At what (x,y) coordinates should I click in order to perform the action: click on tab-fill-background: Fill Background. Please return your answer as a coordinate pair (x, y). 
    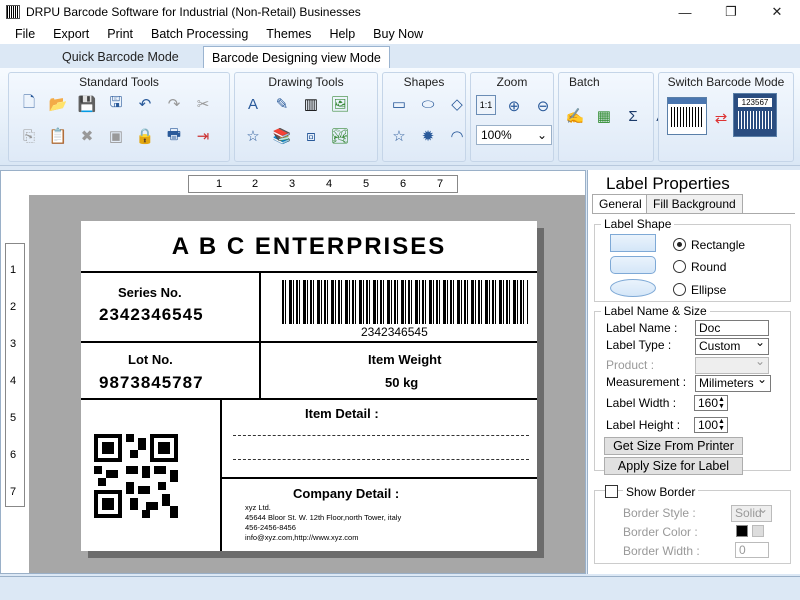
    Looking at the image, I should click on (694, 204).